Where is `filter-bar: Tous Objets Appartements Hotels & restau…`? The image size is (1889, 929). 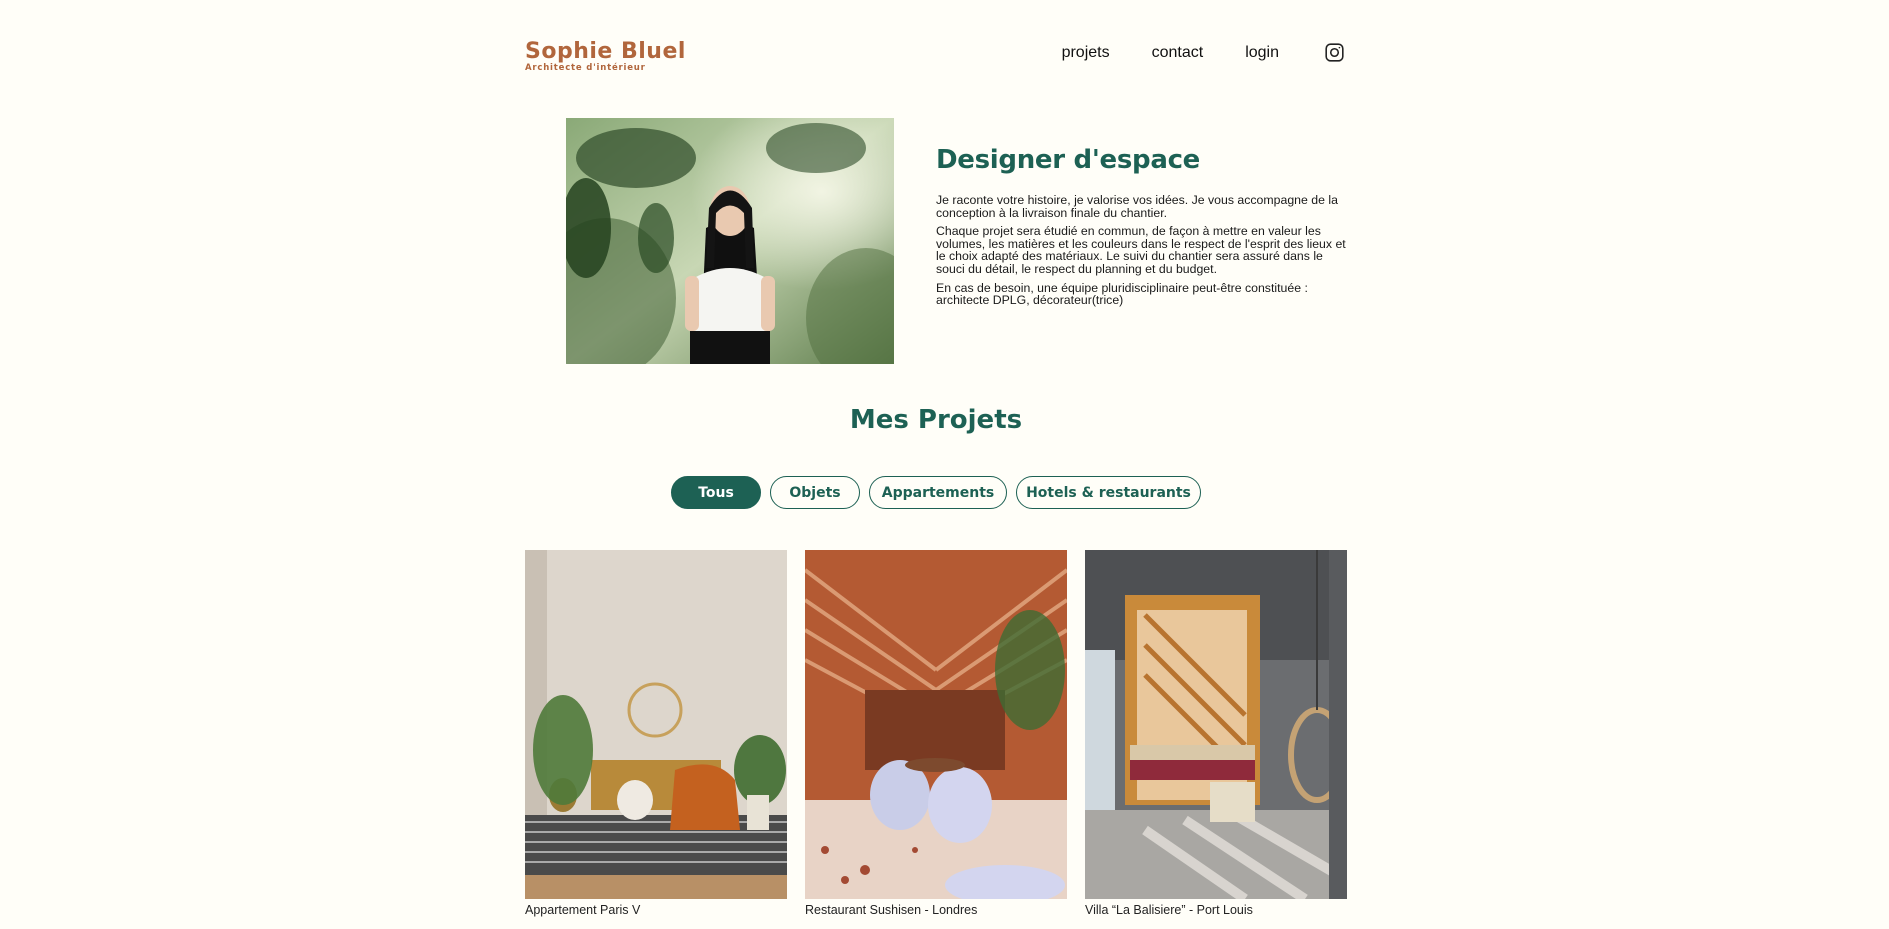 filter-bar: Tous Objets Appartements Hotels & restau… is located at coordinates (936, 492).